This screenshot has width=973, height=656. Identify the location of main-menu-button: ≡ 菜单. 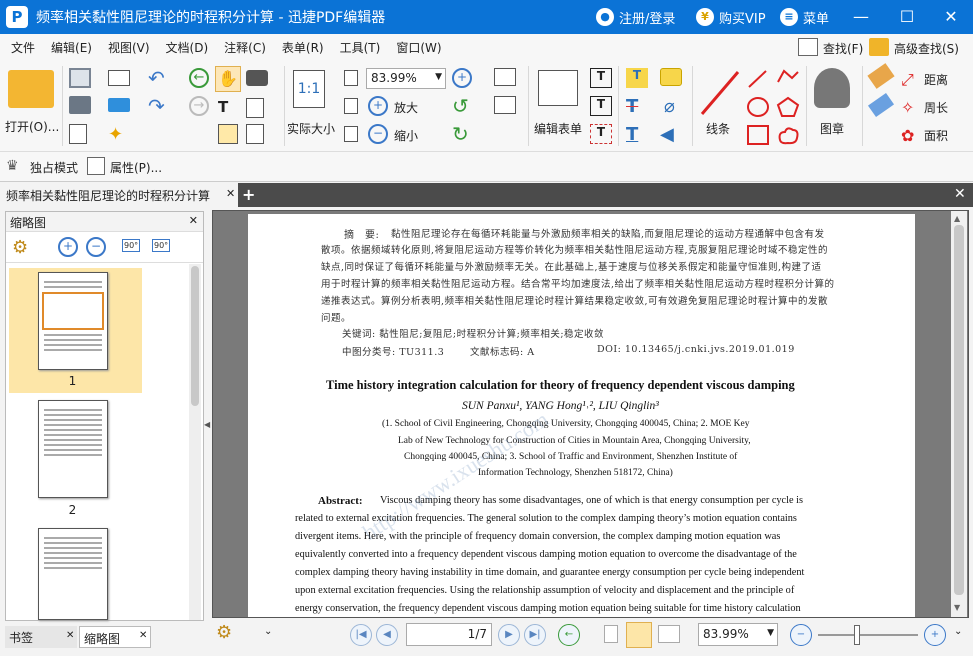
(804, 17).